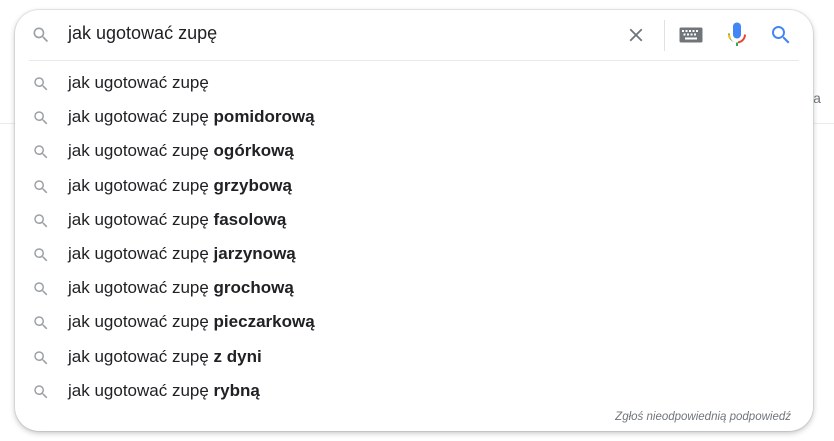 This screenshot has height=441, width=834. I want to click on suggestion-item: jak ugotować zupę, so click(414, 83).